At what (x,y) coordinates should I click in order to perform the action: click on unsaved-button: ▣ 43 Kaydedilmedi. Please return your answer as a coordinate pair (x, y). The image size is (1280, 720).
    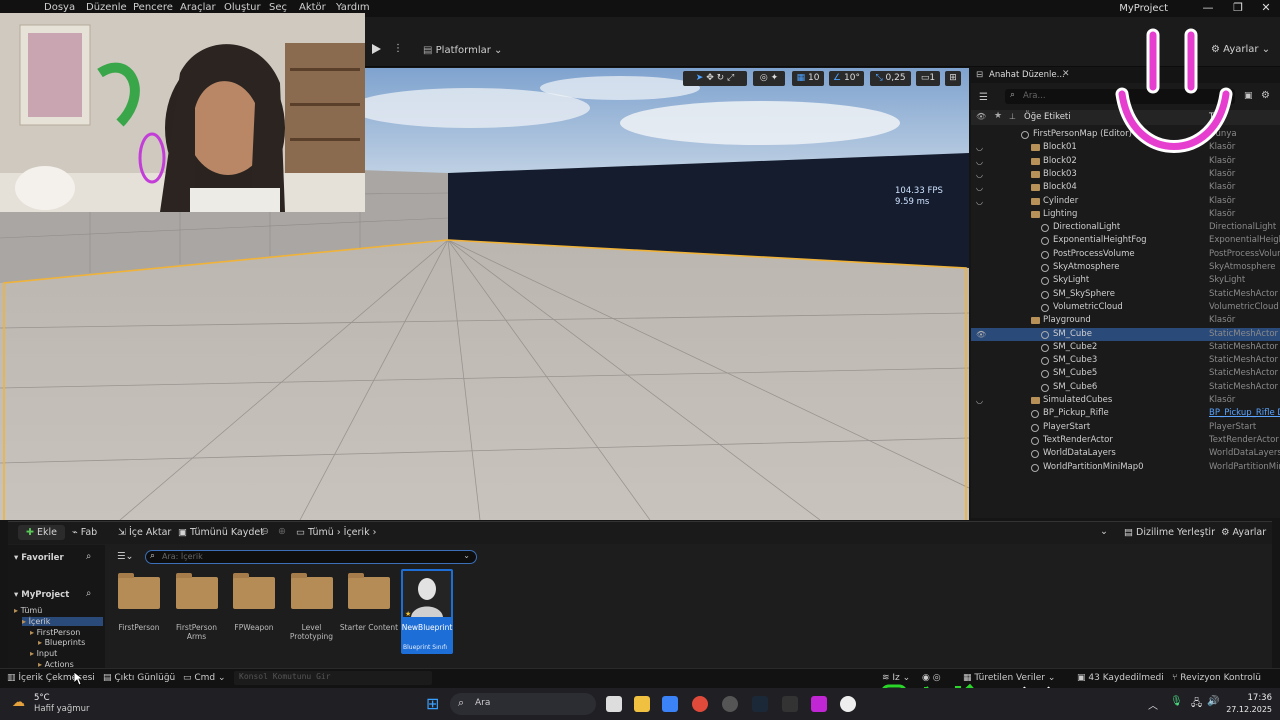
    Looking at the image, I should click on (1120, 678).